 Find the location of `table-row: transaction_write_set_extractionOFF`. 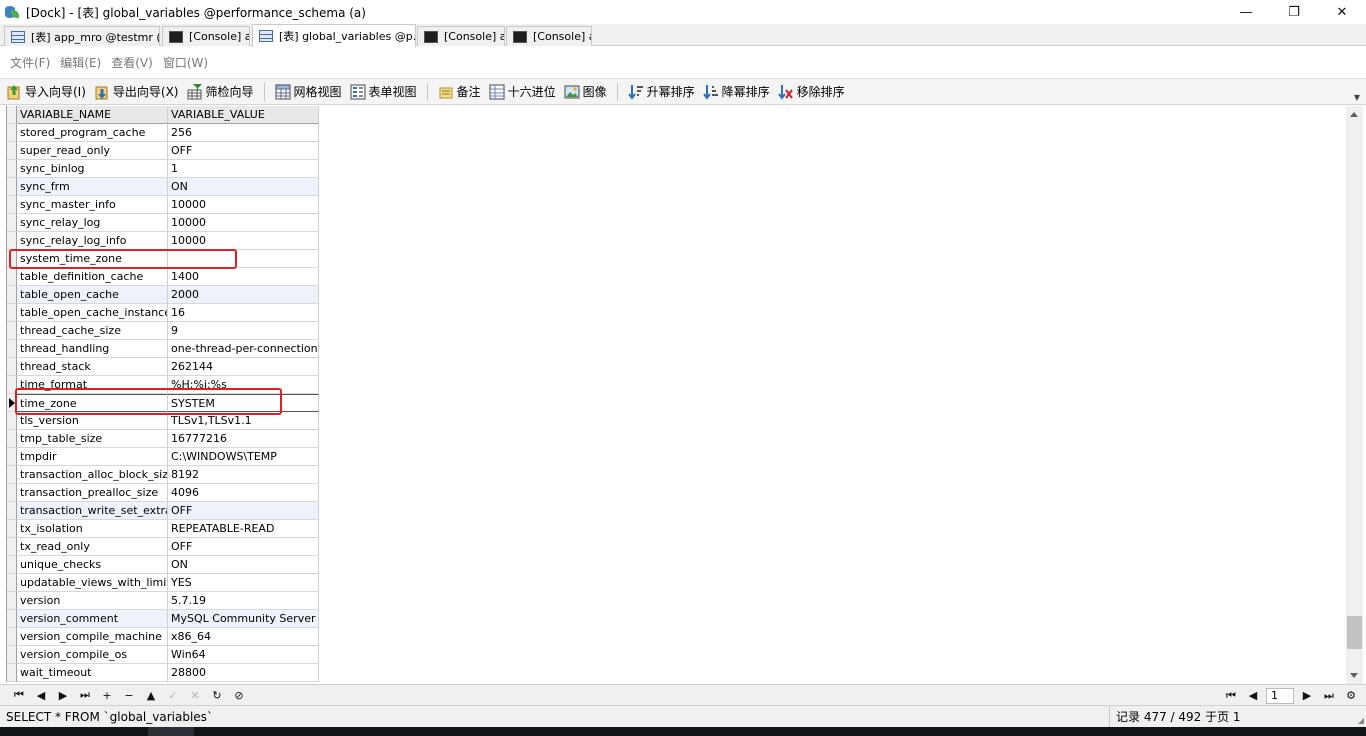

table-row: transaction_write_set_extractionOFF is located at coordinates (163, 511).